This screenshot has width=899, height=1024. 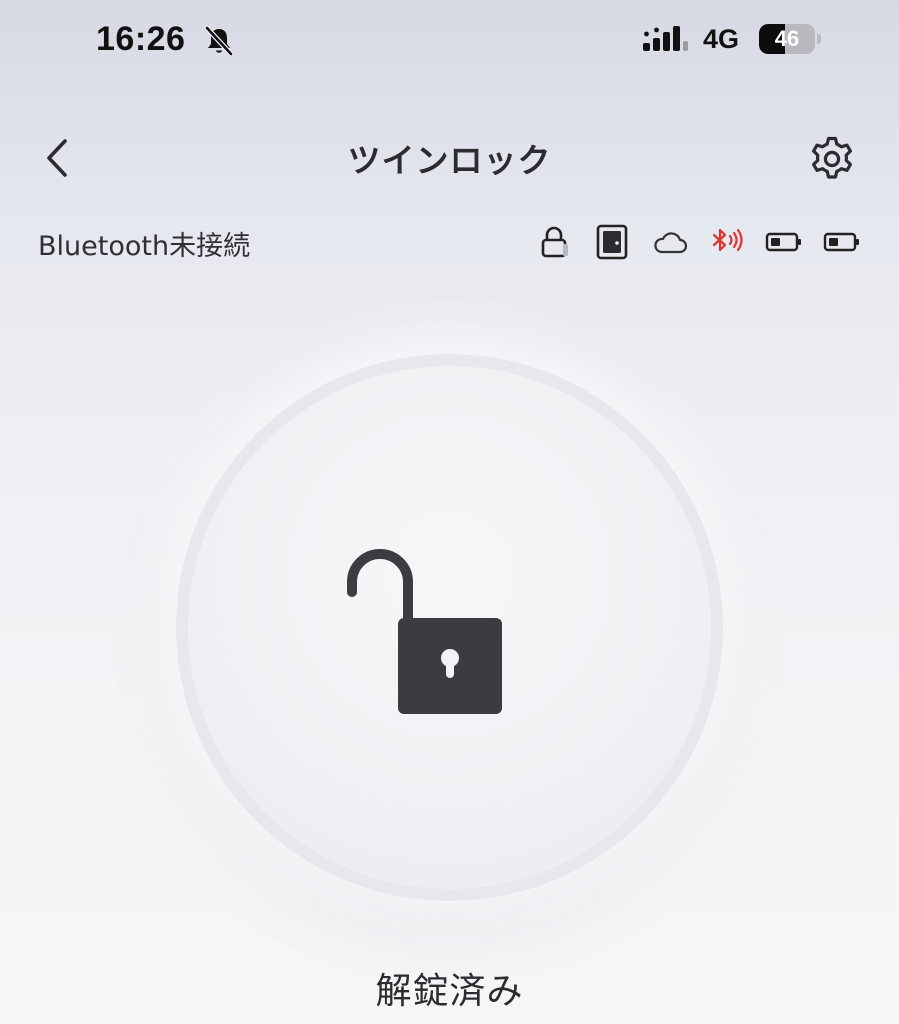 What do you see at coordinates (554, 242) in the screenshot?
I see `lock-status-icon` at bounding box center [554, 242].